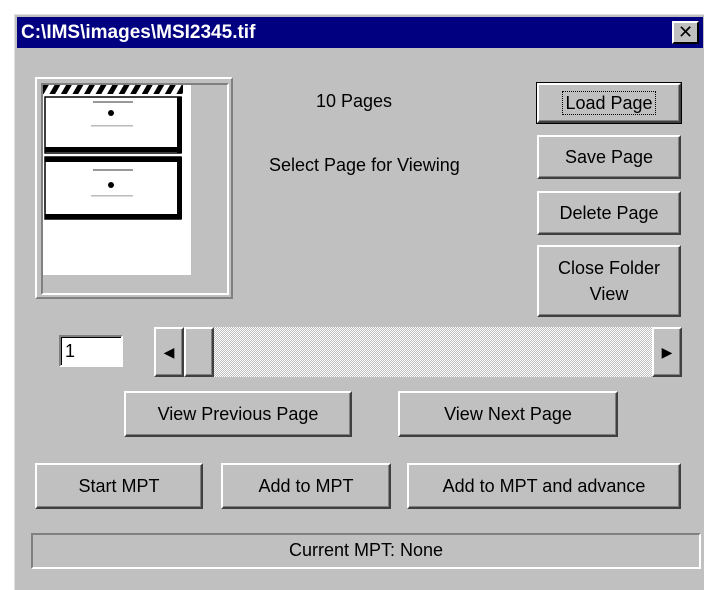 Image resolution: width=704 pixels, height=590 pixels. I want to click on page-thumbnail-image, so click(135, 189).